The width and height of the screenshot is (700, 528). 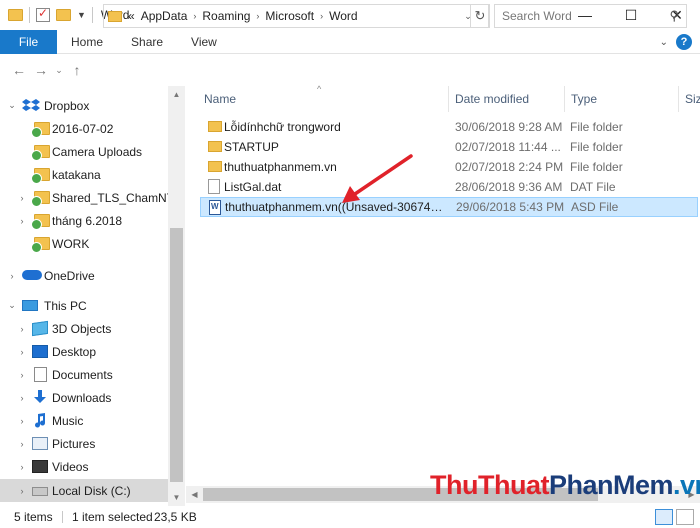 What do you see at coordinates (19, 70) in the screenshot?
I see `back-arrow-icon: ←` at bounding box center [19, 70].